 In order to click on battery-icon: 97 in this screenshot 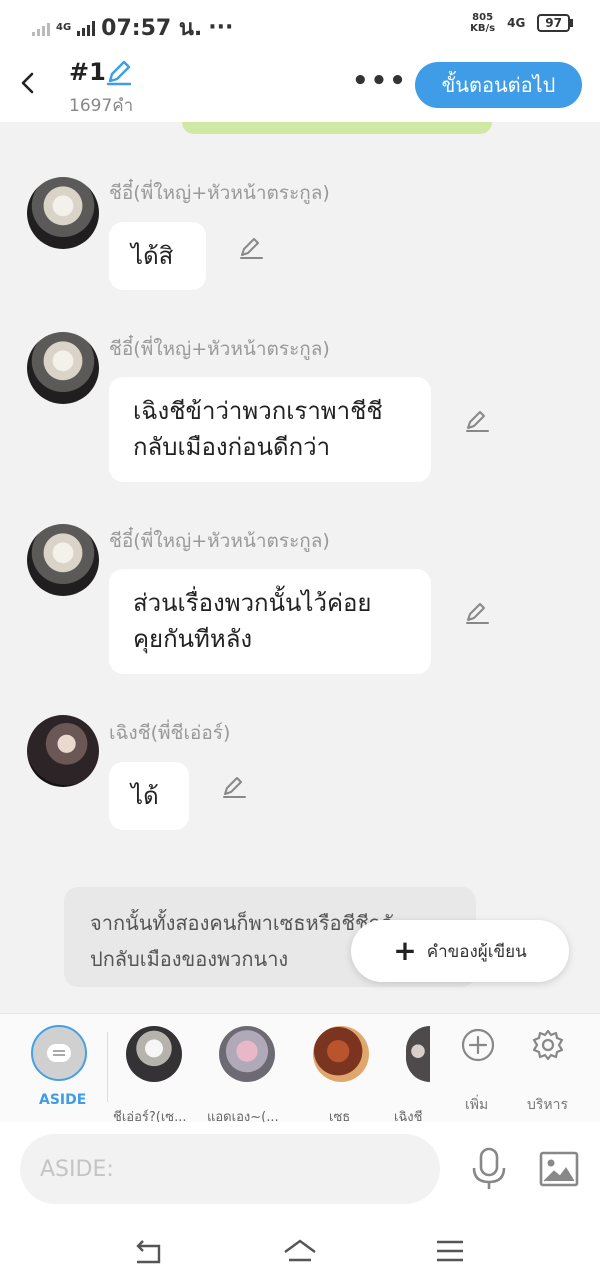, I will do `click(555, 23)`.